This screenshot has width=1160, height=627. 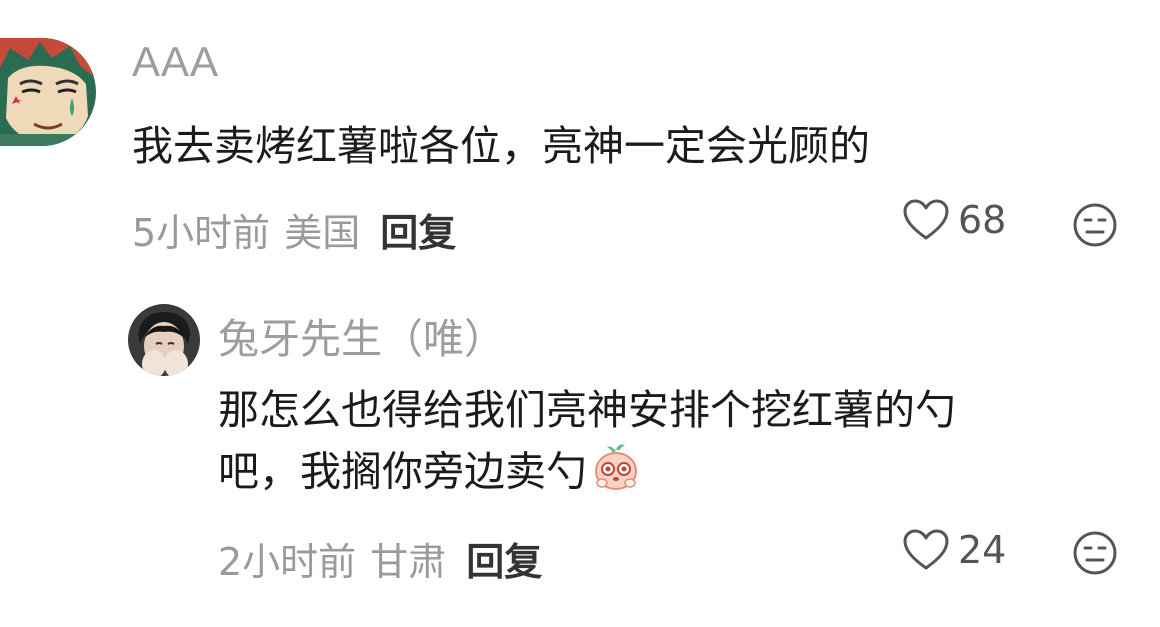 I want to click on comment-meta: 5小时前 美国 回复, so click(x=294, y=229).